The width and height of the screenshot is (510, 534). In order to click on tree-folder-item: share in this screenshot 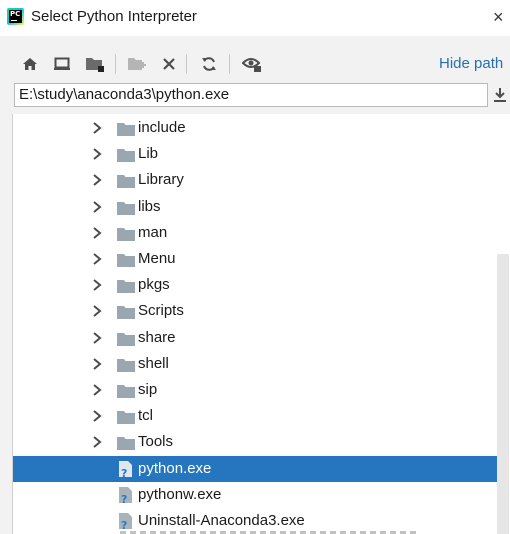, I will do `click(255, 338)`.